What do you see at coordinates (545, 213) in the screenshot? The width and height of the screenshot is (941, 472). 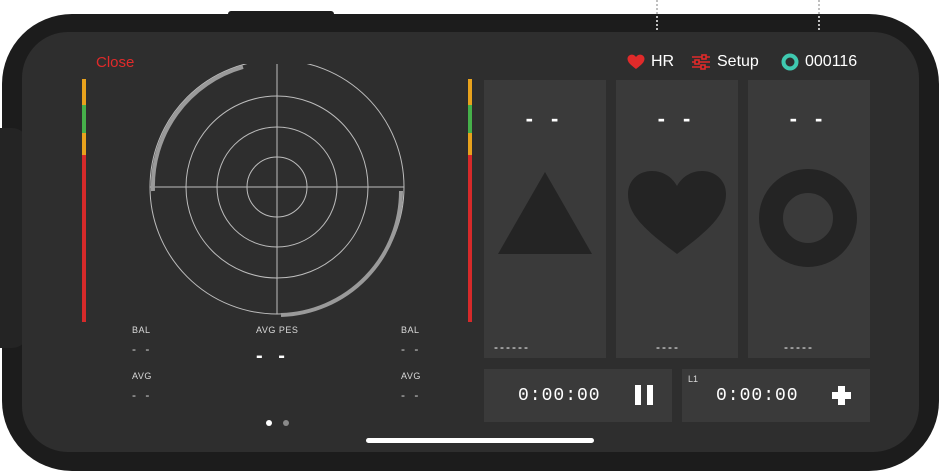 I see `triangle-icon` at bounding box center [545, 213].